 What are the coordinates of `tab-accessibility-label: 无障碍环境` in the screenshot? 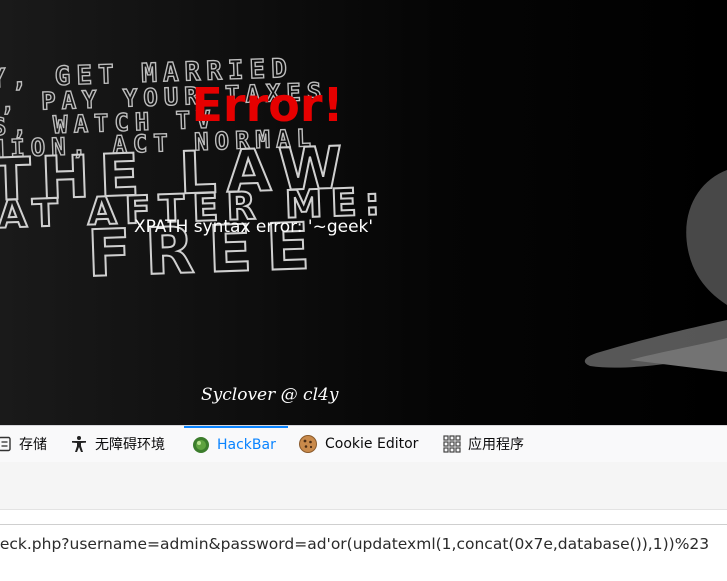 It's located at (130, 445).